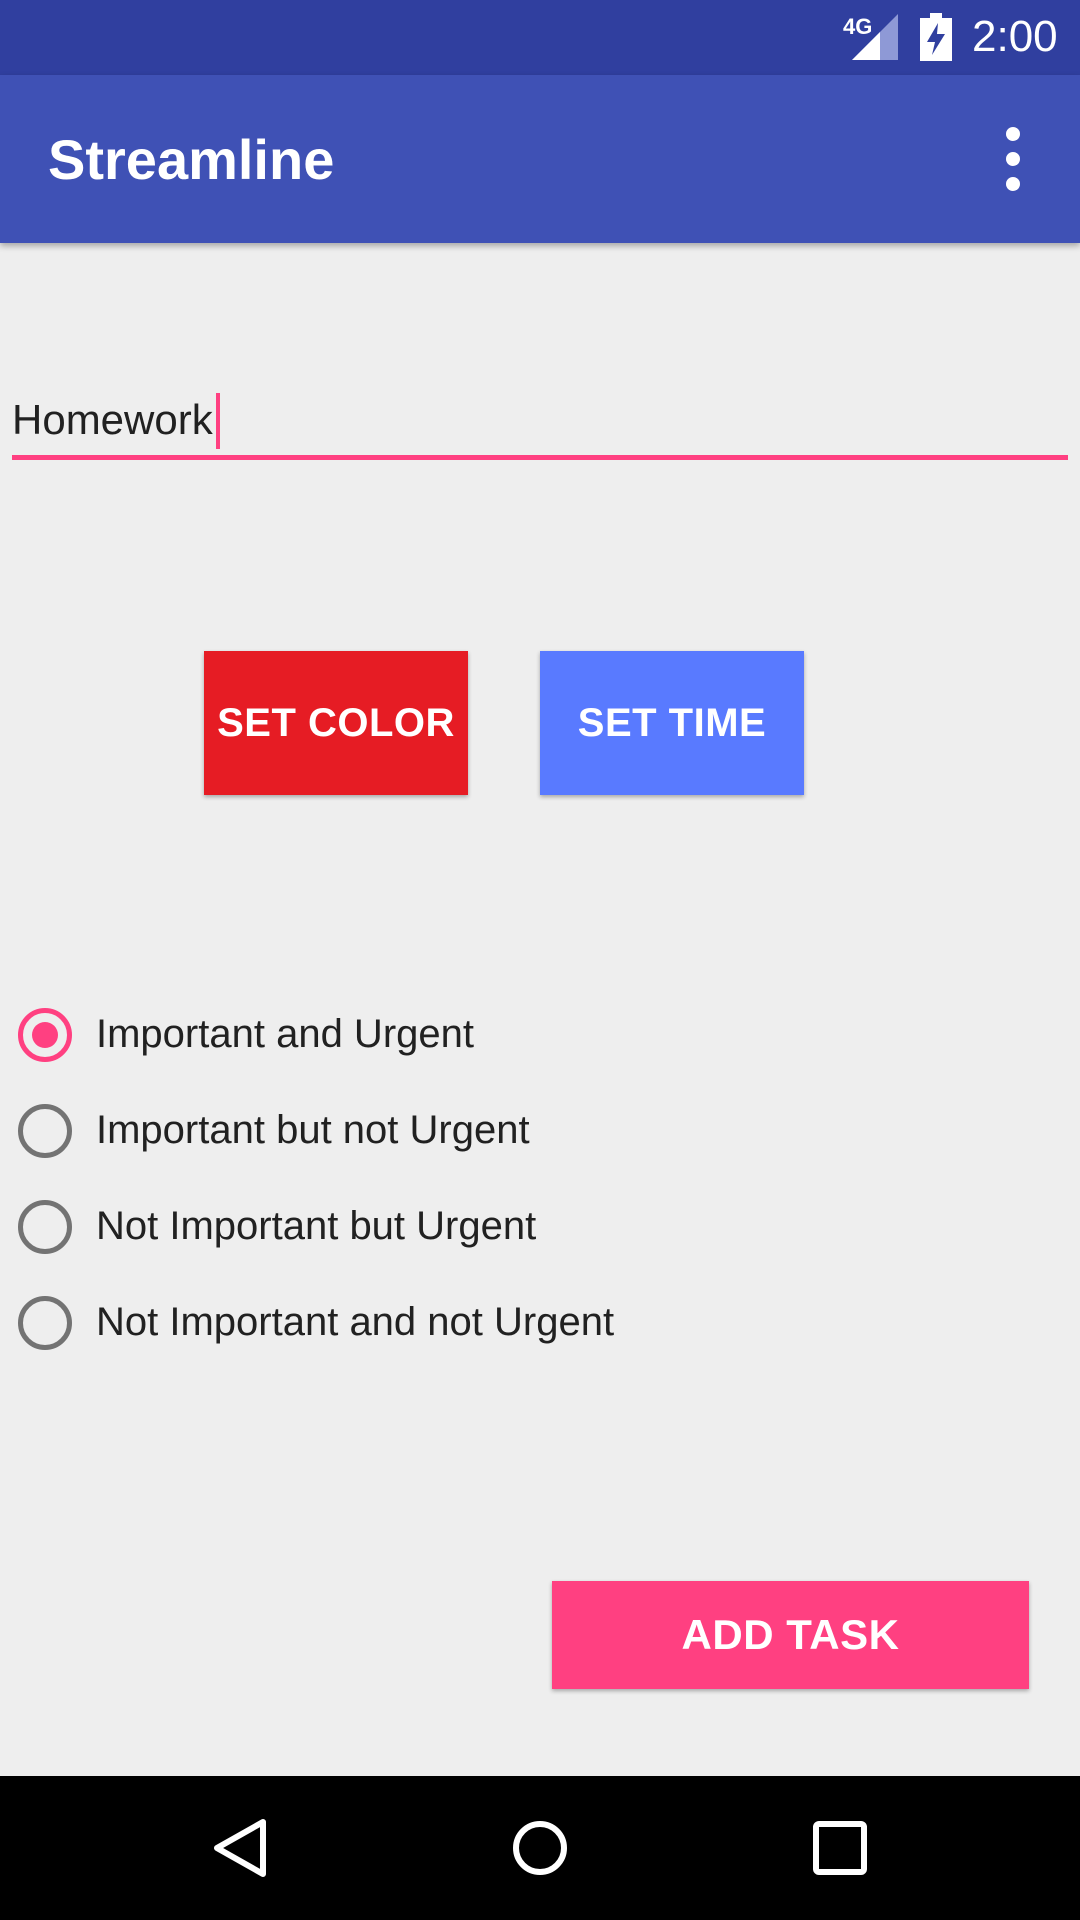 This screenshot has width=1080, height=1920. Describe the element at coordinates (45, 1035) in the screenshot. I see `radio-button-checked` at that location.